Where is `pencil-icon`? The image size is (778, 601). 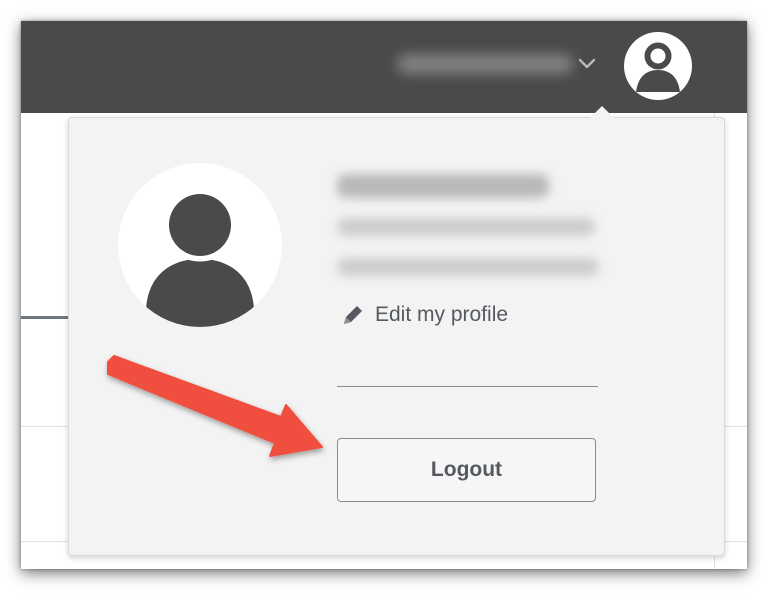 pencil-icon is located at coordinates (353, 315).